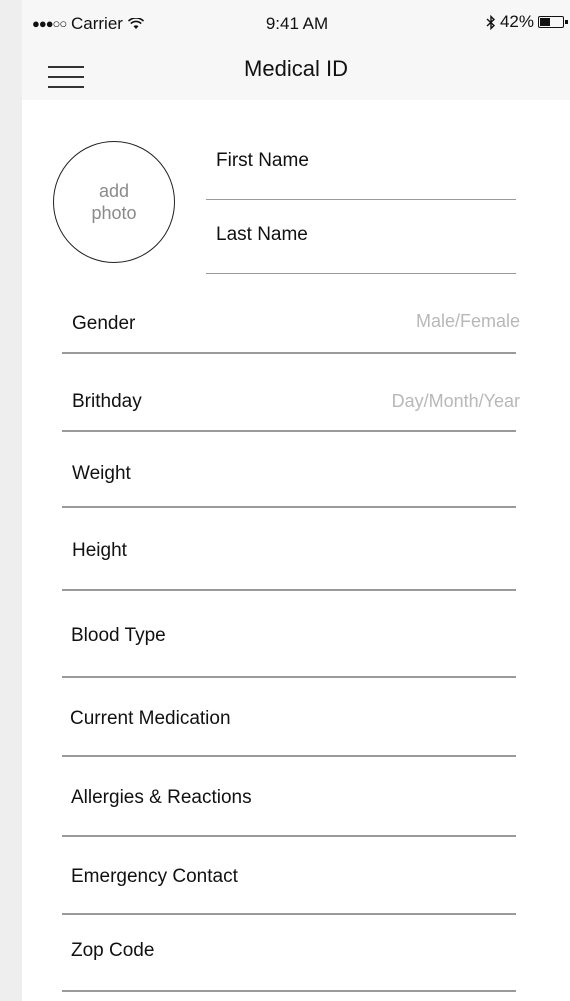 The width and height of the screenshot is (570, 1001). What do you see at coordinates (361, 249) in the screenshot?
I see `last-name-field: Last Name` at bounding box center [361, 249].